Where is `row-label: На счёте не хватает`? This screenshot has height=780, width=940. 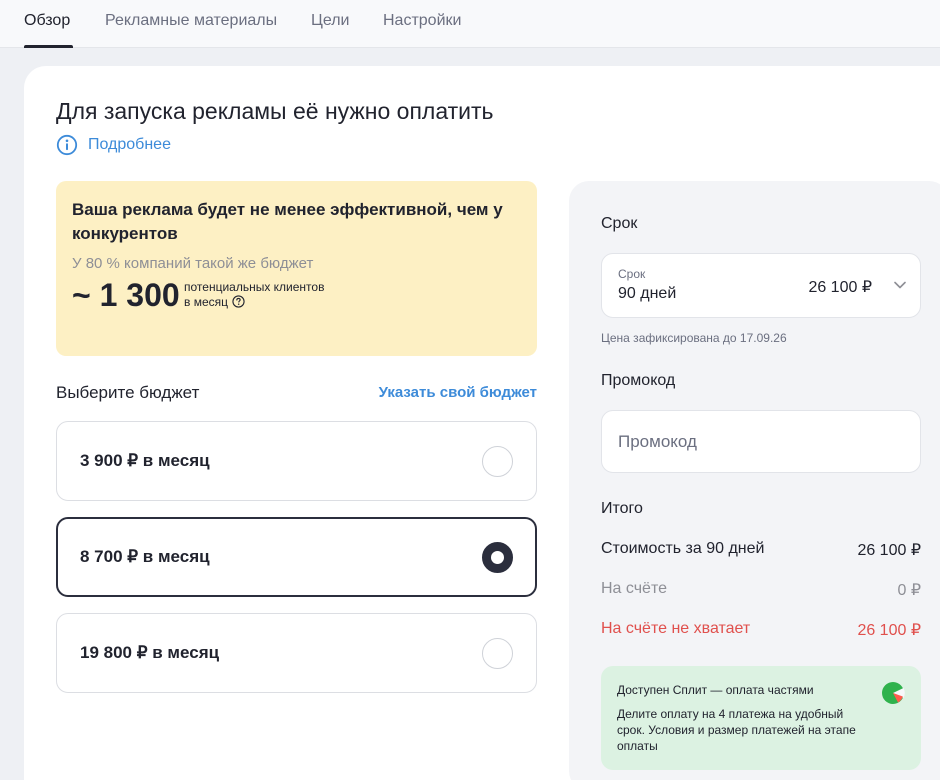 row-label: На счёте не хватает is located at coordinates (676, 628).